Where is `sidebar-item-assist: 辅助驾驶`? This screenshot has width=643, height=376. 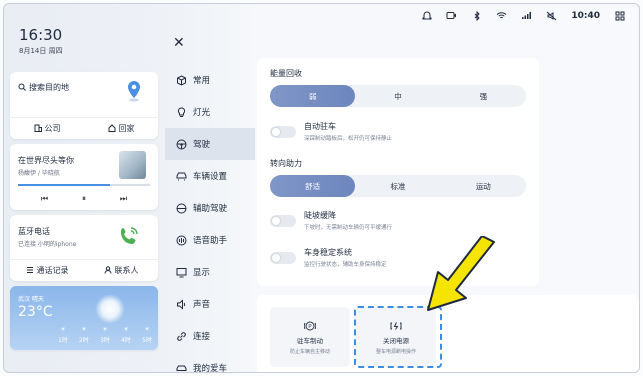
sidebar-item-assist: 辅助驾驶 is located at coordinates (210, 208).